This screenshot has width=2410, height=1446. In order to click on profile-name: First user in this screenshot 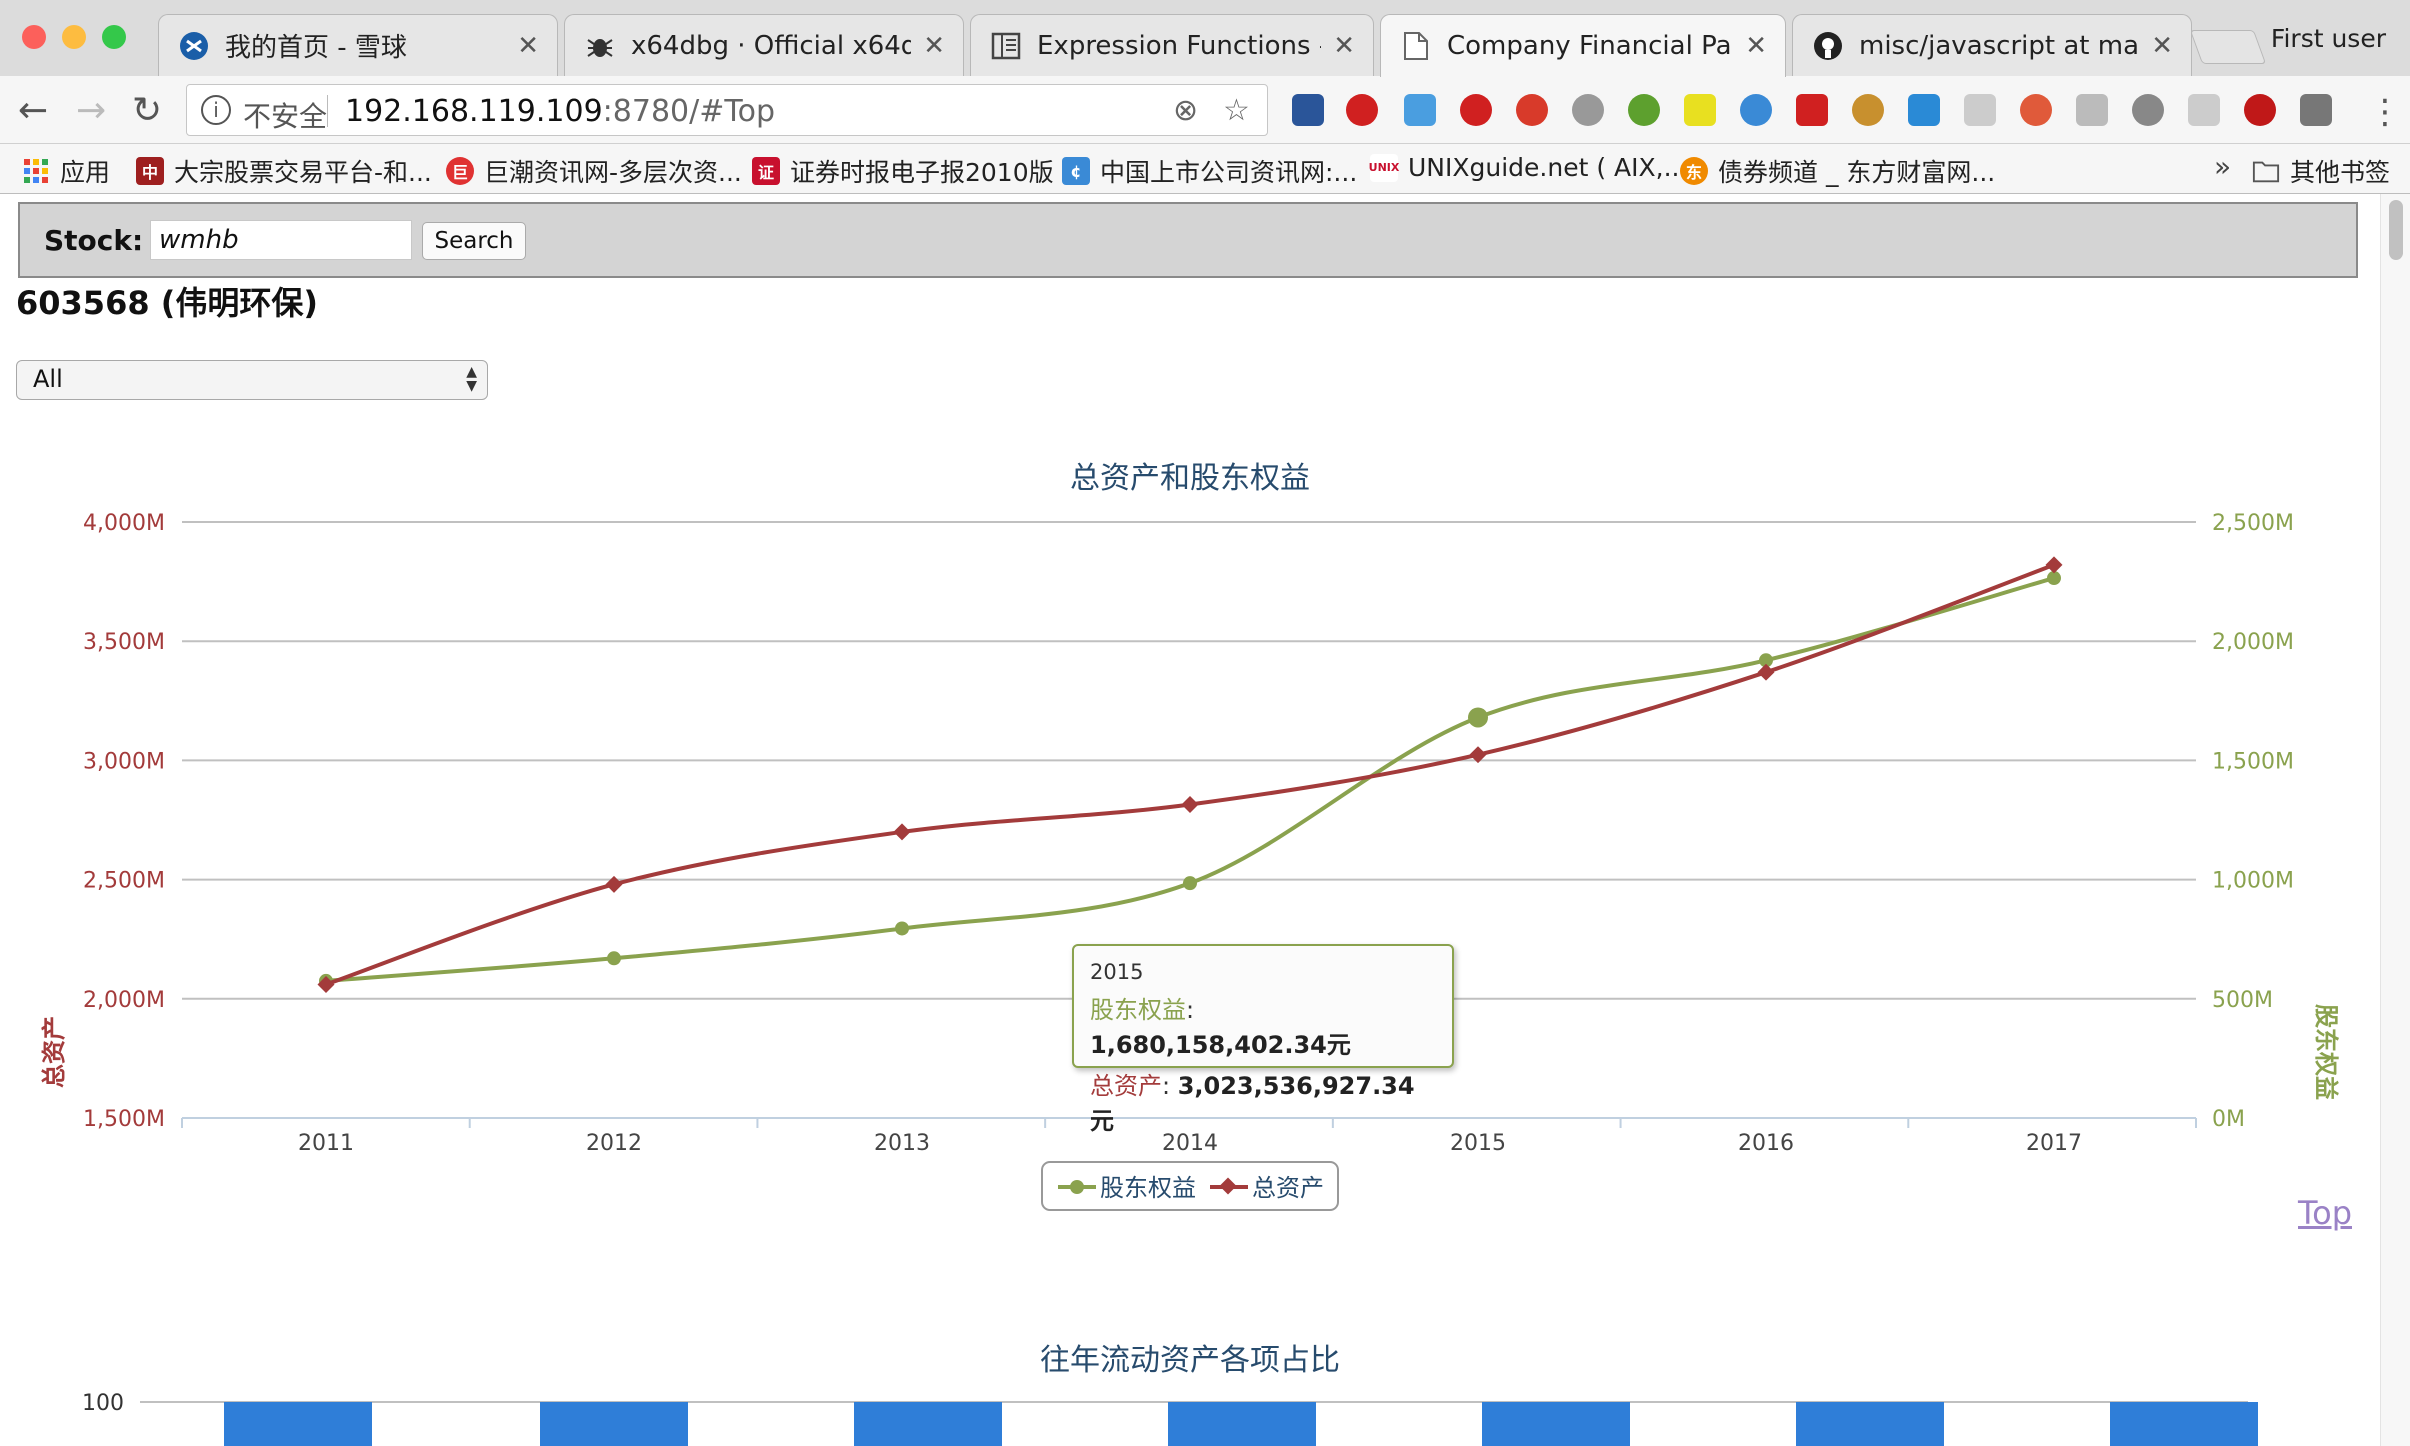, I will do `click(2328, 38)`.